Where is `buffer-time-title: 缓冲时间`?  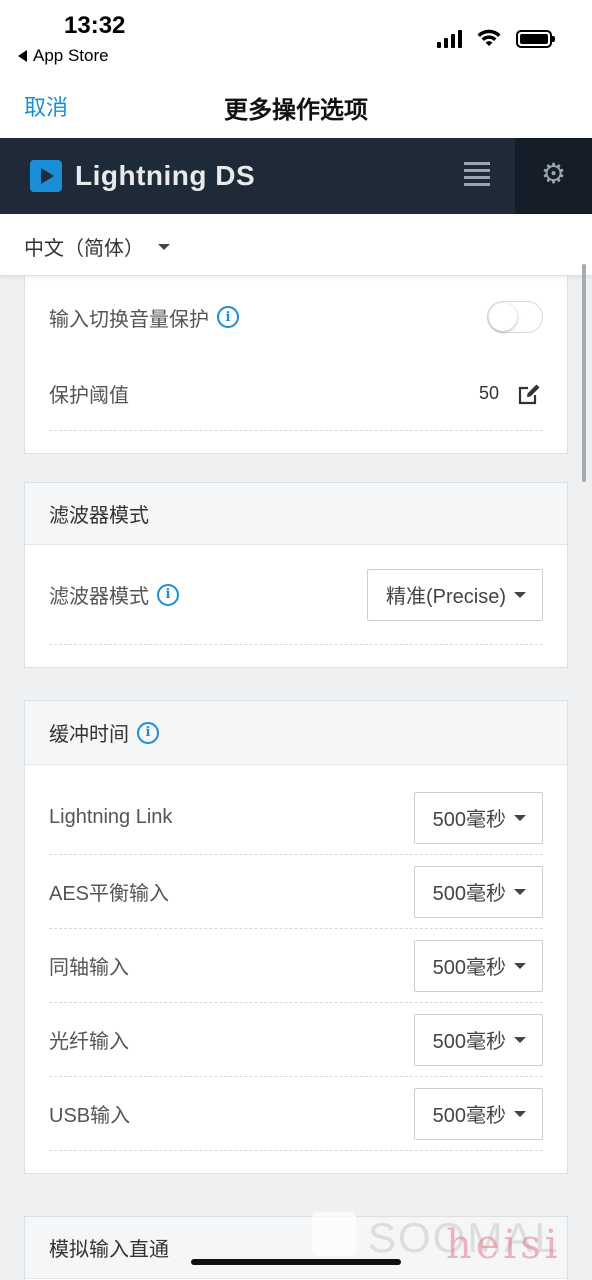
buffer-time-title: 缓冲时间 is located at coordinates (89, 735).